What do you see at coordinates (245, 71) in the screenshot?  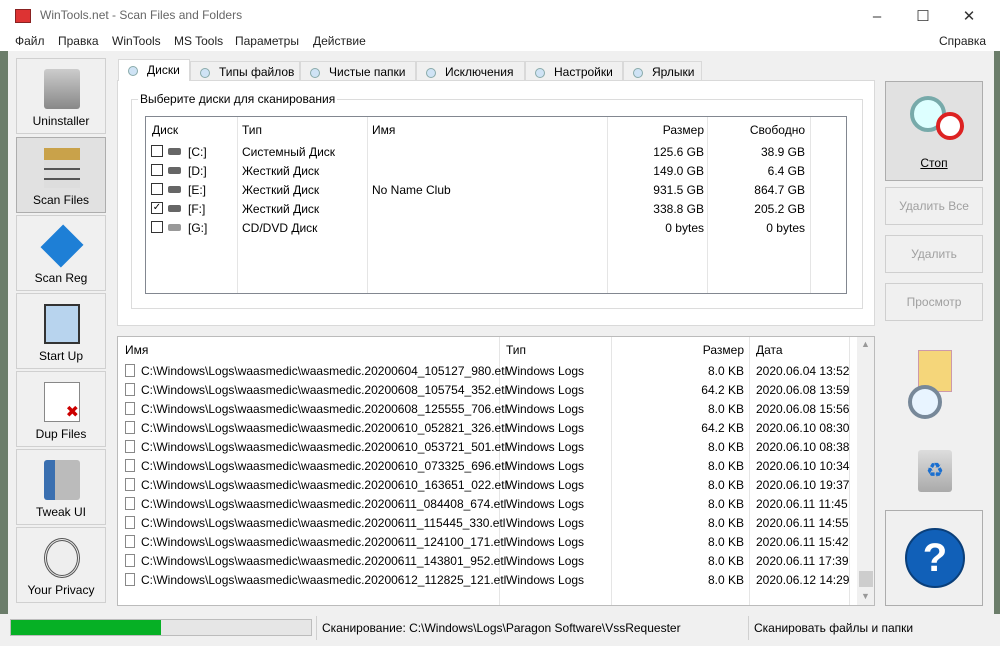 I see `tab-file-types: Типы файлов` at bounding box center [245, 71].